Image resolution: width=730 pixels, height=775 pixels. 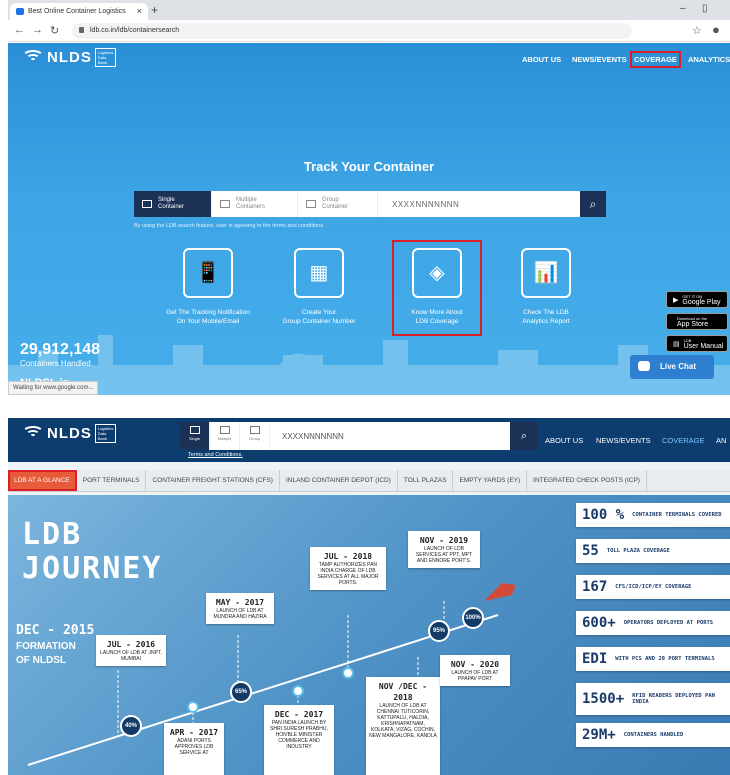 I want to click on tab-empty-yards: EMPTY YARDS (EY), so click(x=490, y=480).